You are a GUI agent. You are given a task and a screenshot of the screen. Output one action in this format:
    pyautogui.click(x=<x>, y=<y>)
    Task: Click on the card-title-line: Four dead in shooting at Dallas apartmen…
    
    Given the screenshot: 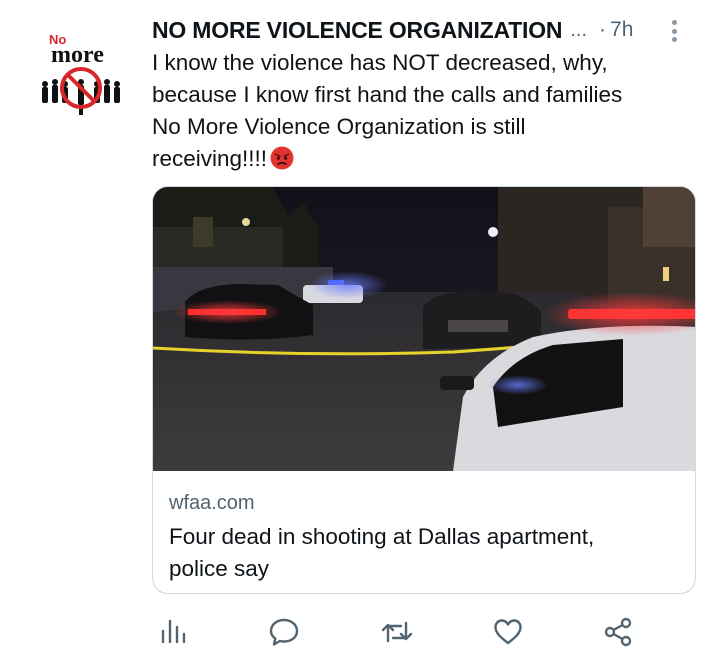 What is the action you would take?
    pyautogui.click(x=382, y=536)
    